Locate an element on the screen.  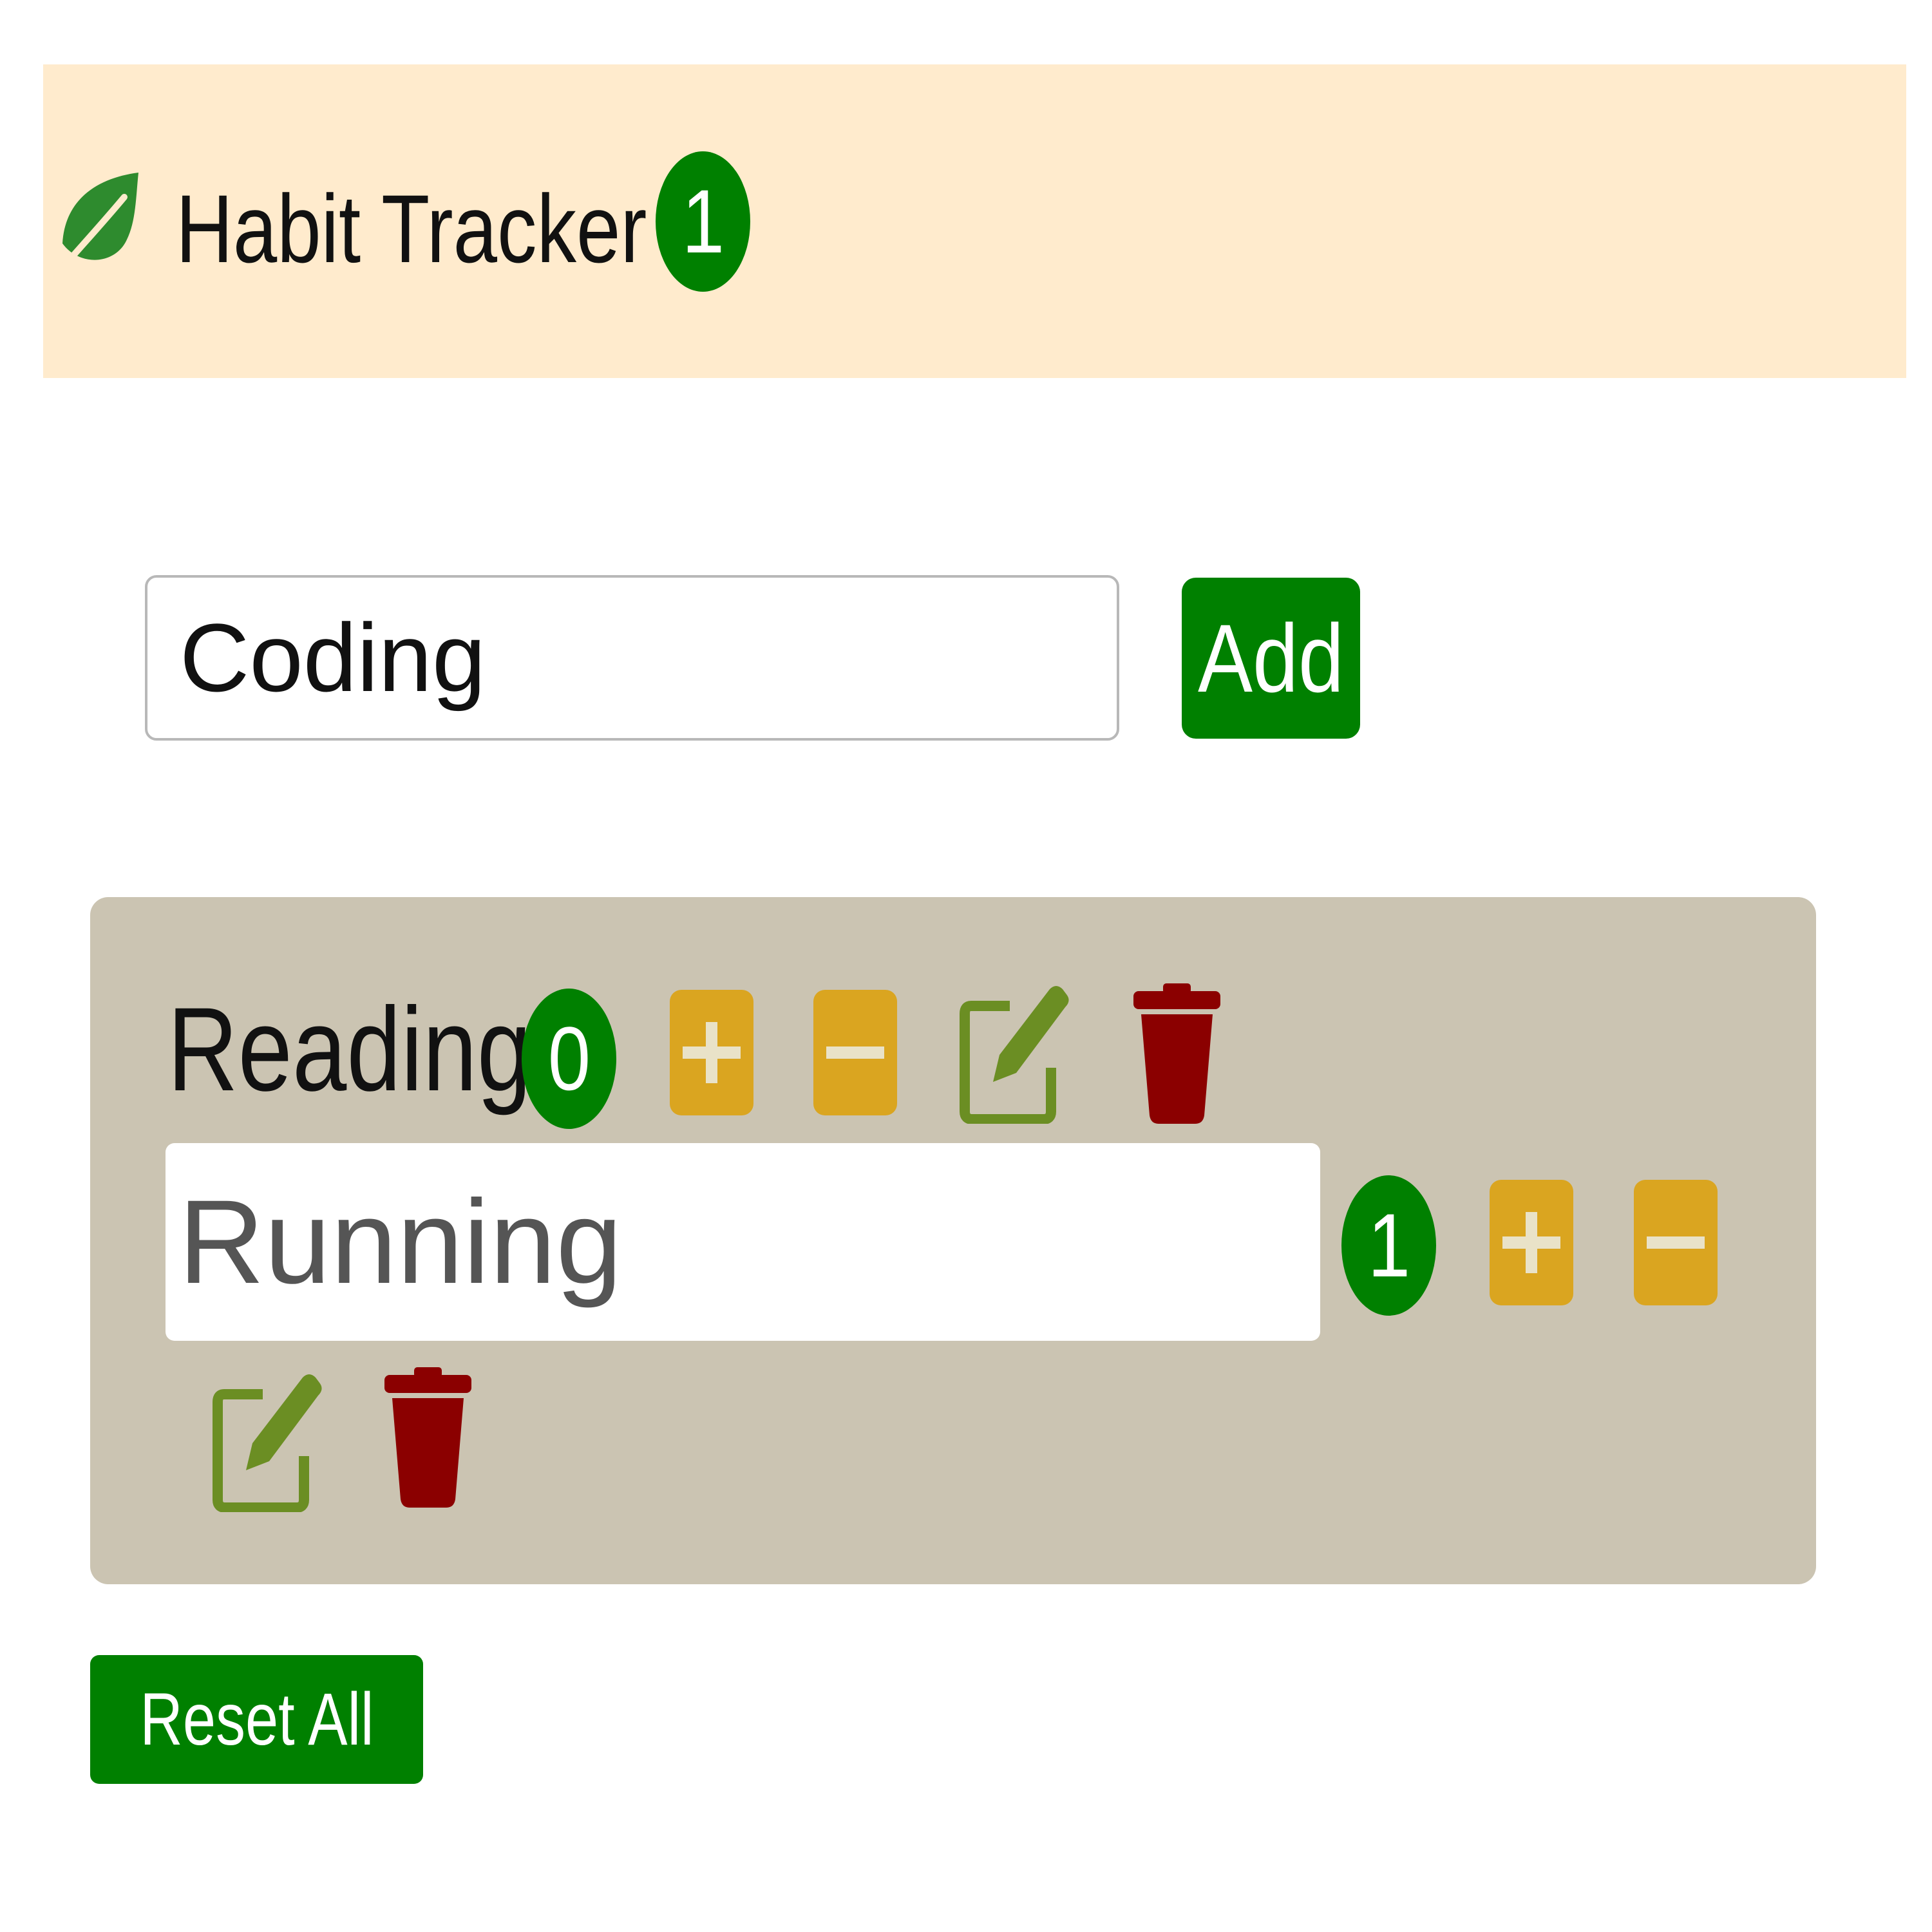
app-title: Habit Tracker is located at coordinates (412, 229).